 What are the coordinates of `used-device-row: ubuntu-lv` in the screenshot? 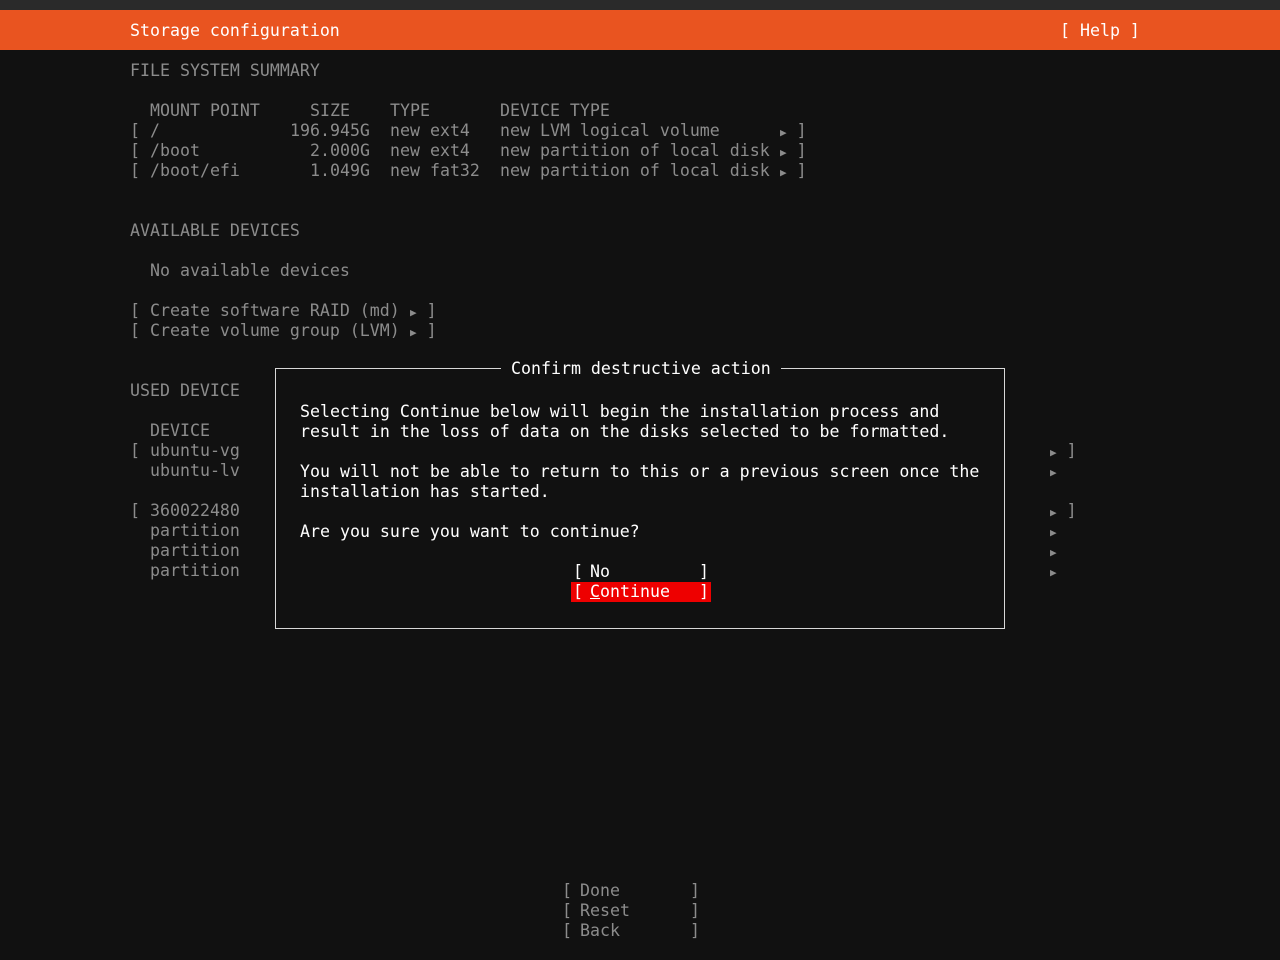 It's located at (195, 470).